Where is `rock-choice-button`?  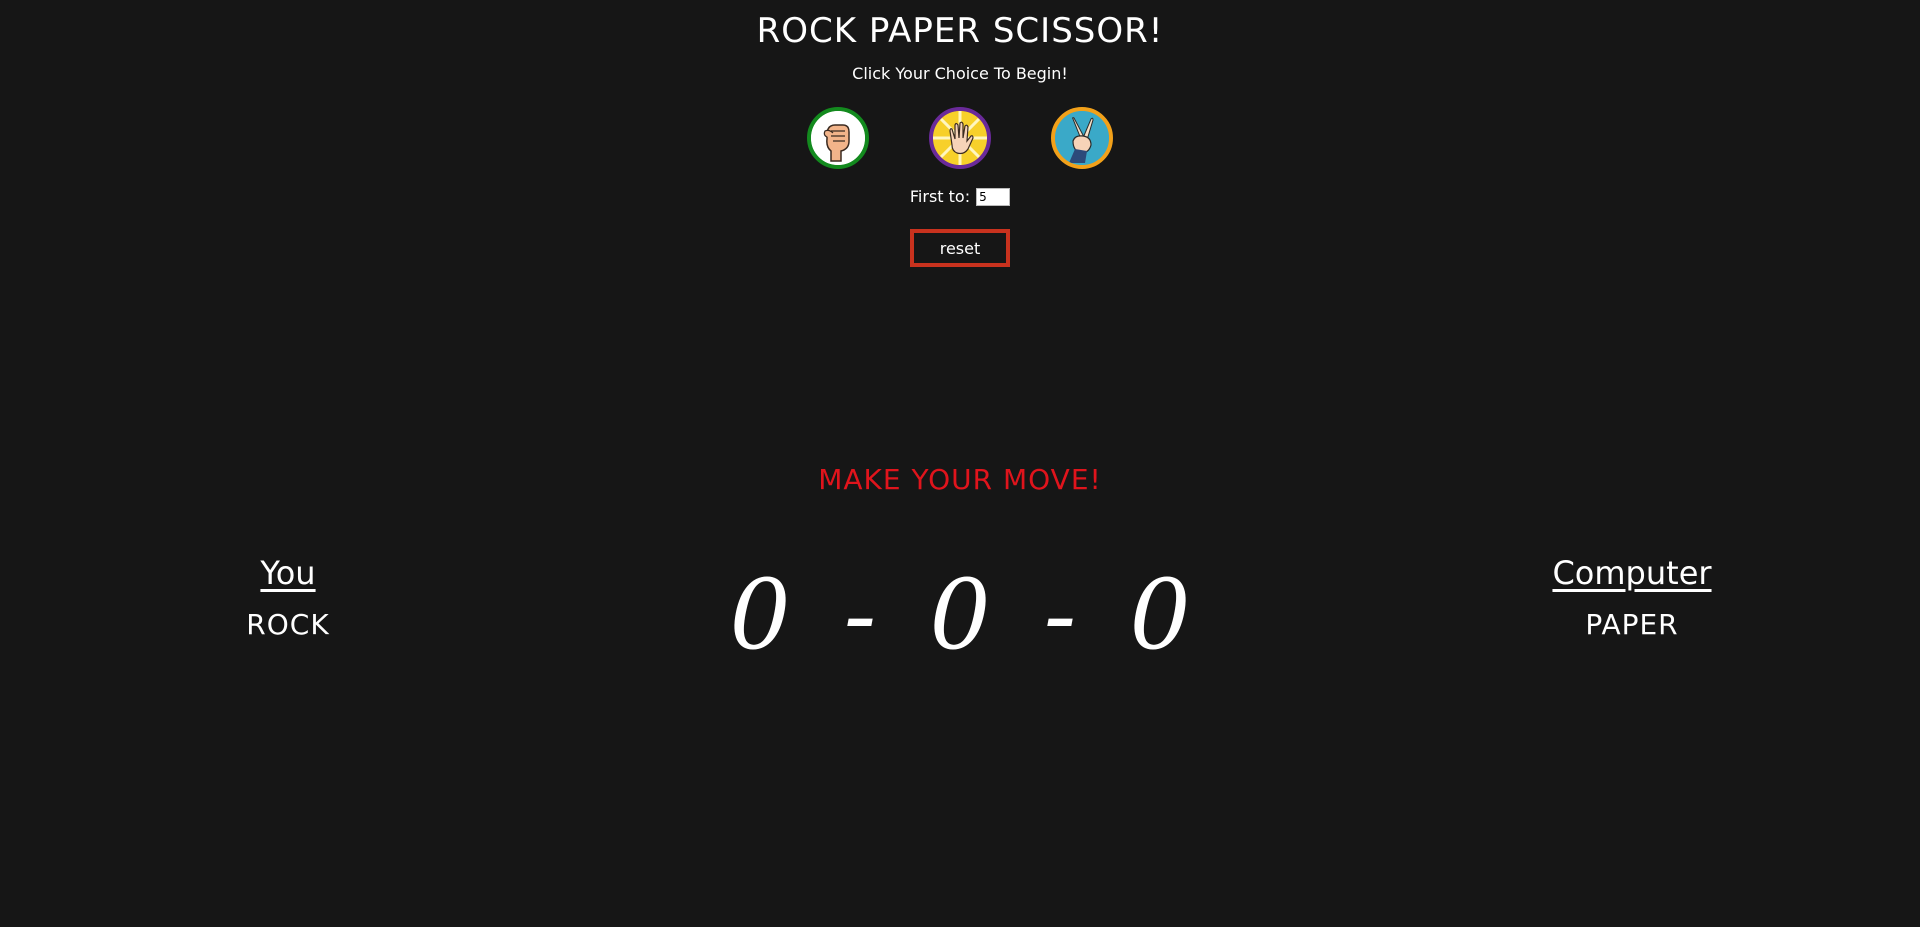
rock-choice-button is located at coordinates (838, 138).